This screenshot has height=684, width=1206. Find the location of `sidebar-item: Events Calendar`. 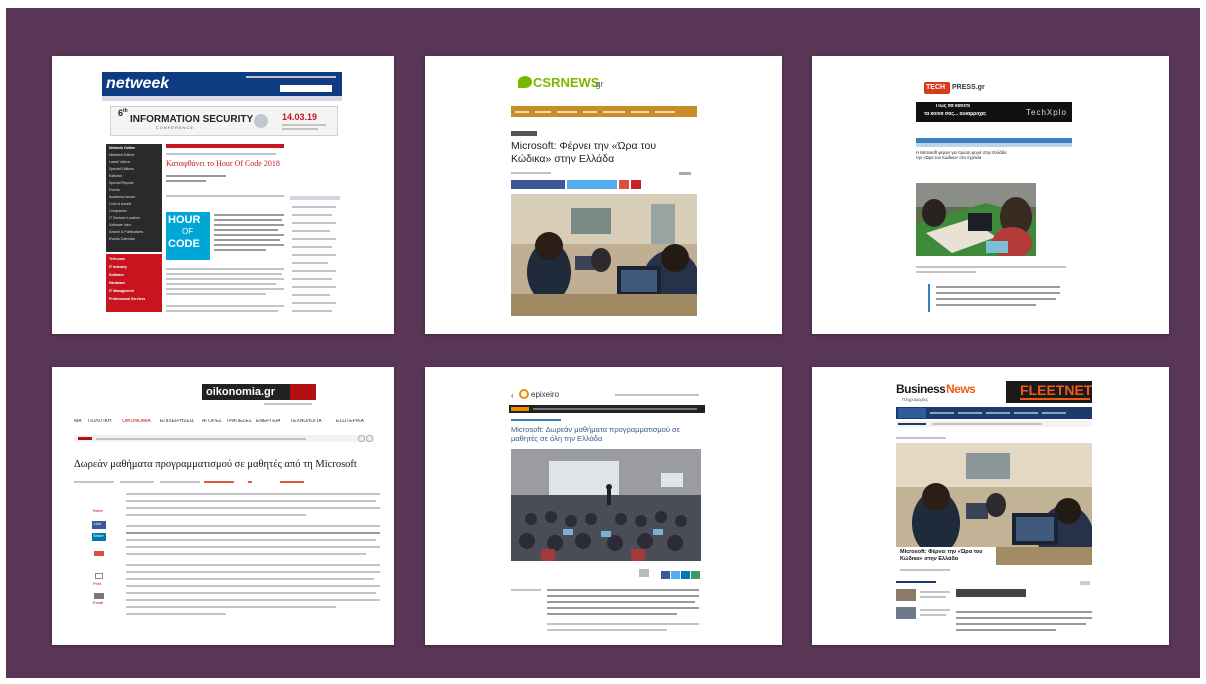

sidebar-item: Events Calendar is located at coordinates (122, 239).